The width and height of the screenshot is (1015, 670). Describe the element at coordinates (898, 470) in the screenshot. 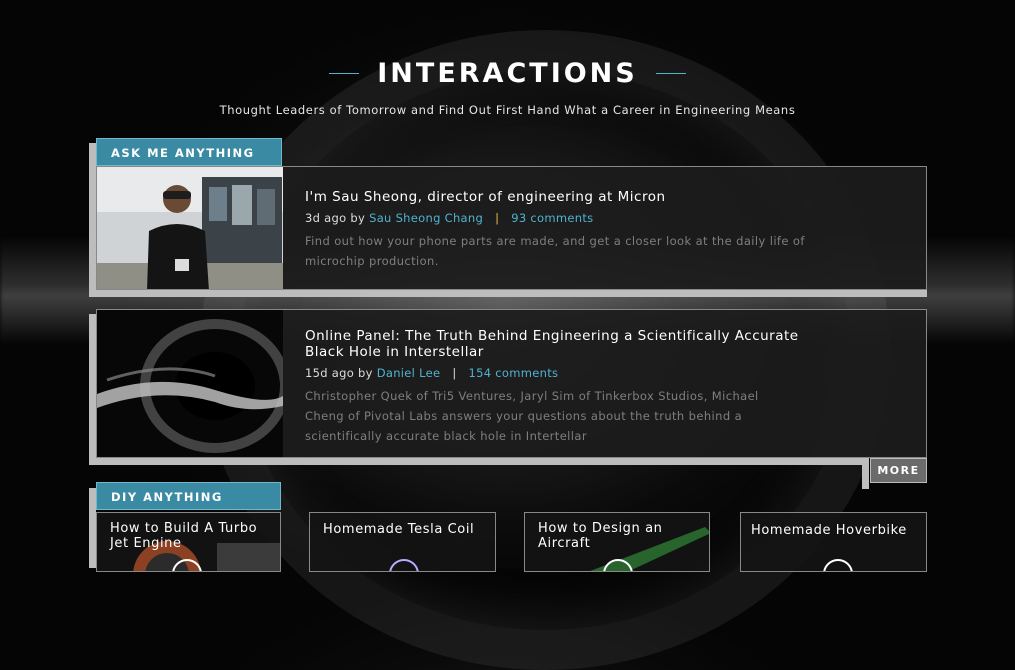

I see `more-button: MORE` at that location.